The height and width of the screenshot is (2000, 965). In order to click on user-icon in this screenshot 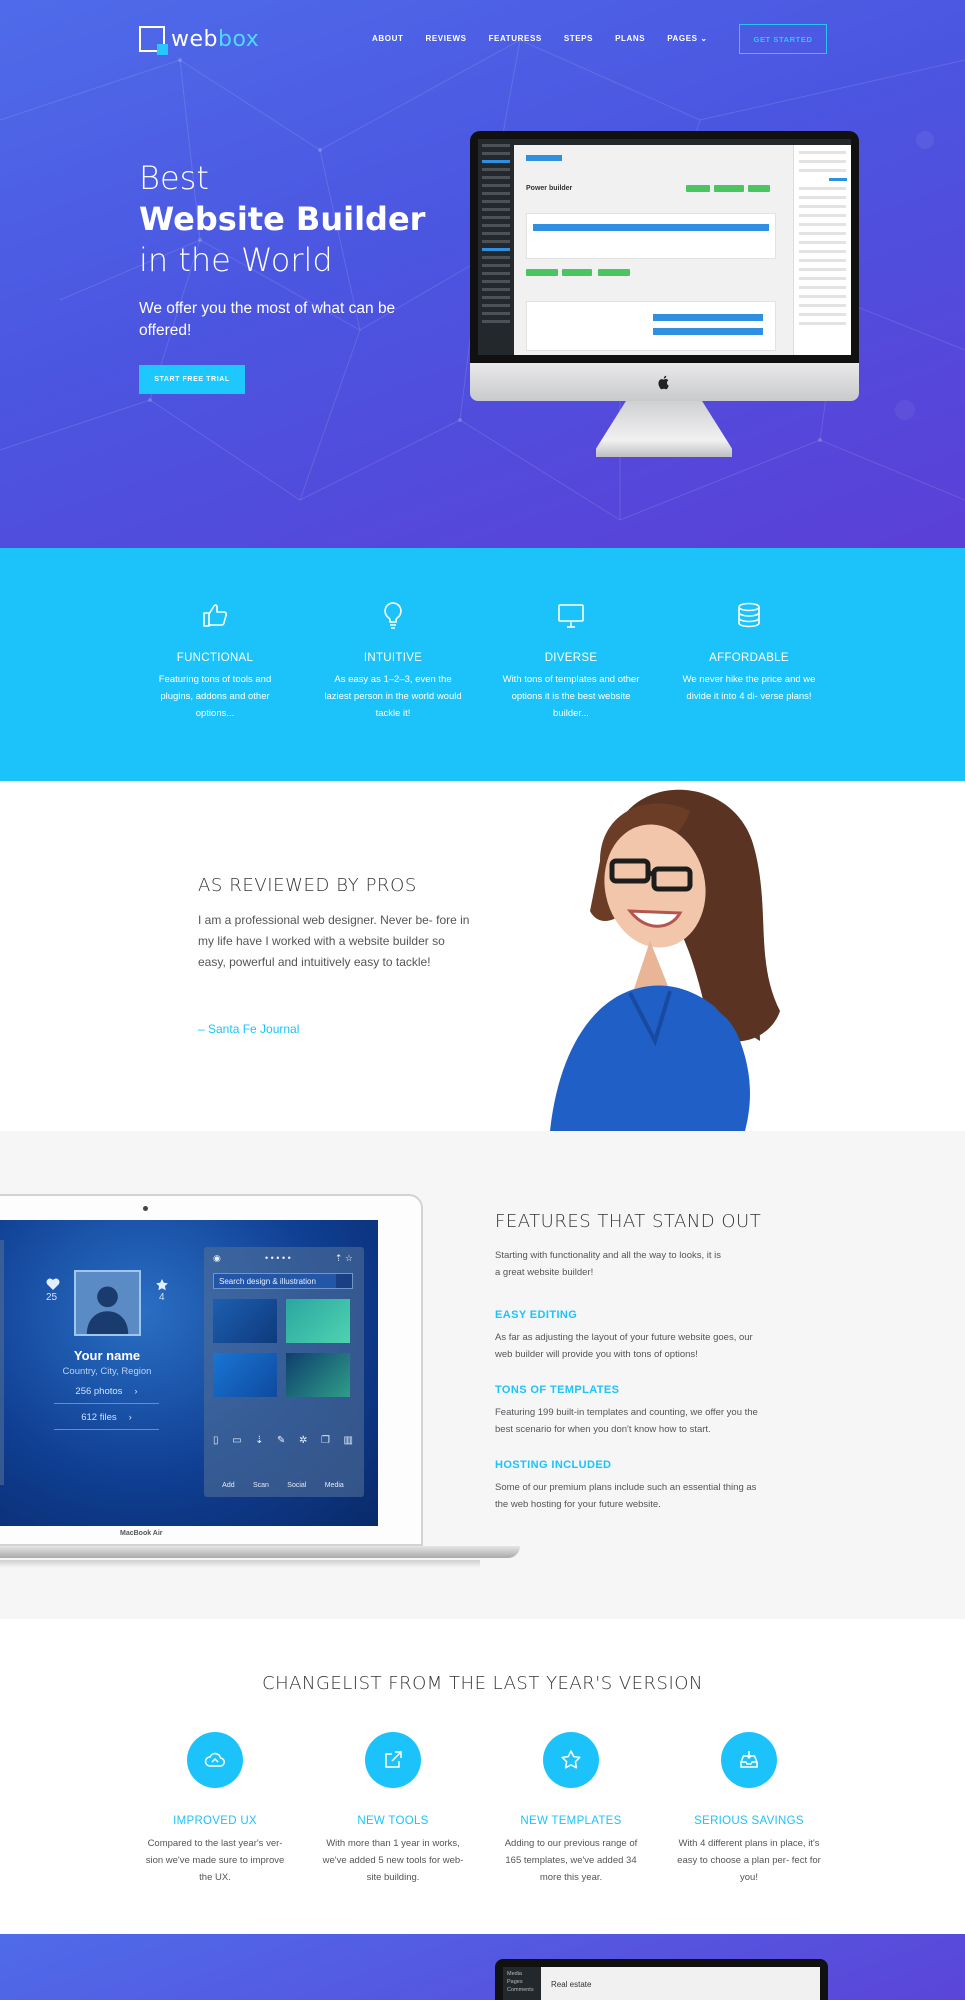, I will do `click(107, 1310)`.